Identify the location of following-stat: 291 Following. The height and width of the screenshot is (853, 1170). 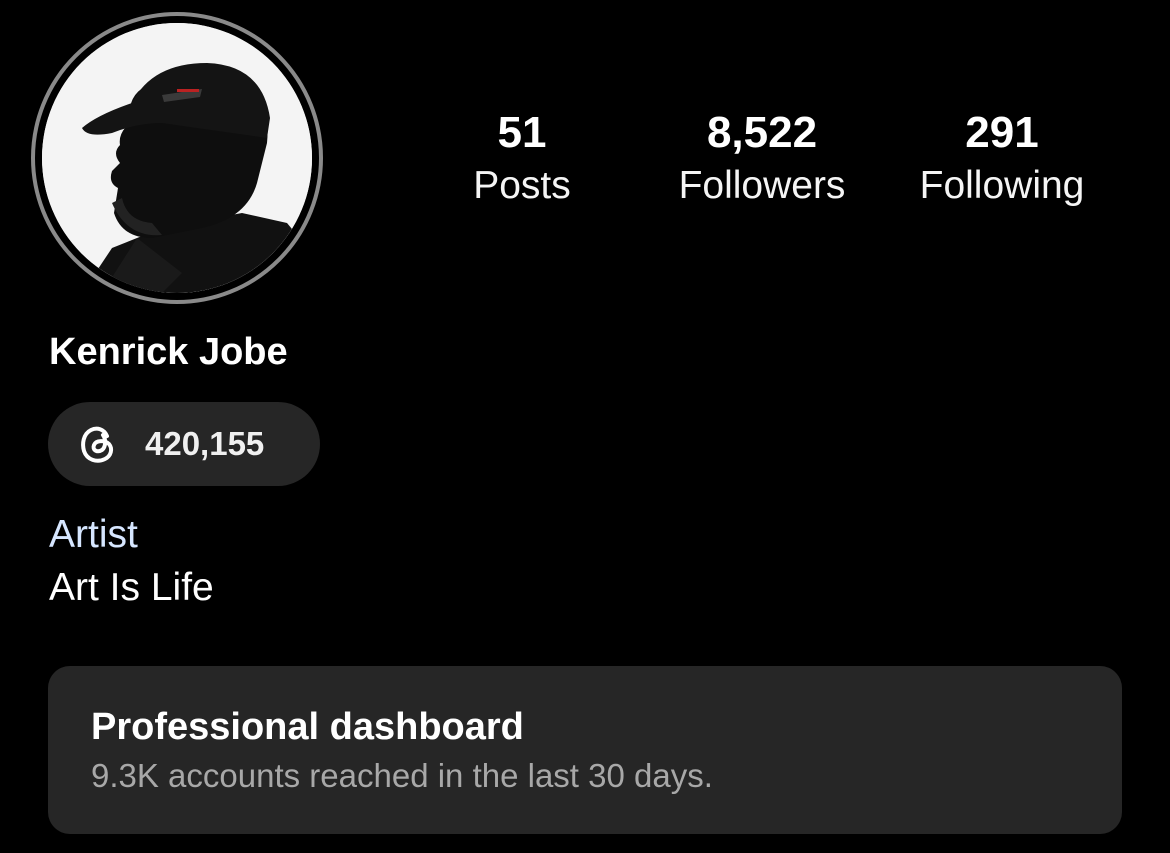
(1002, 161).